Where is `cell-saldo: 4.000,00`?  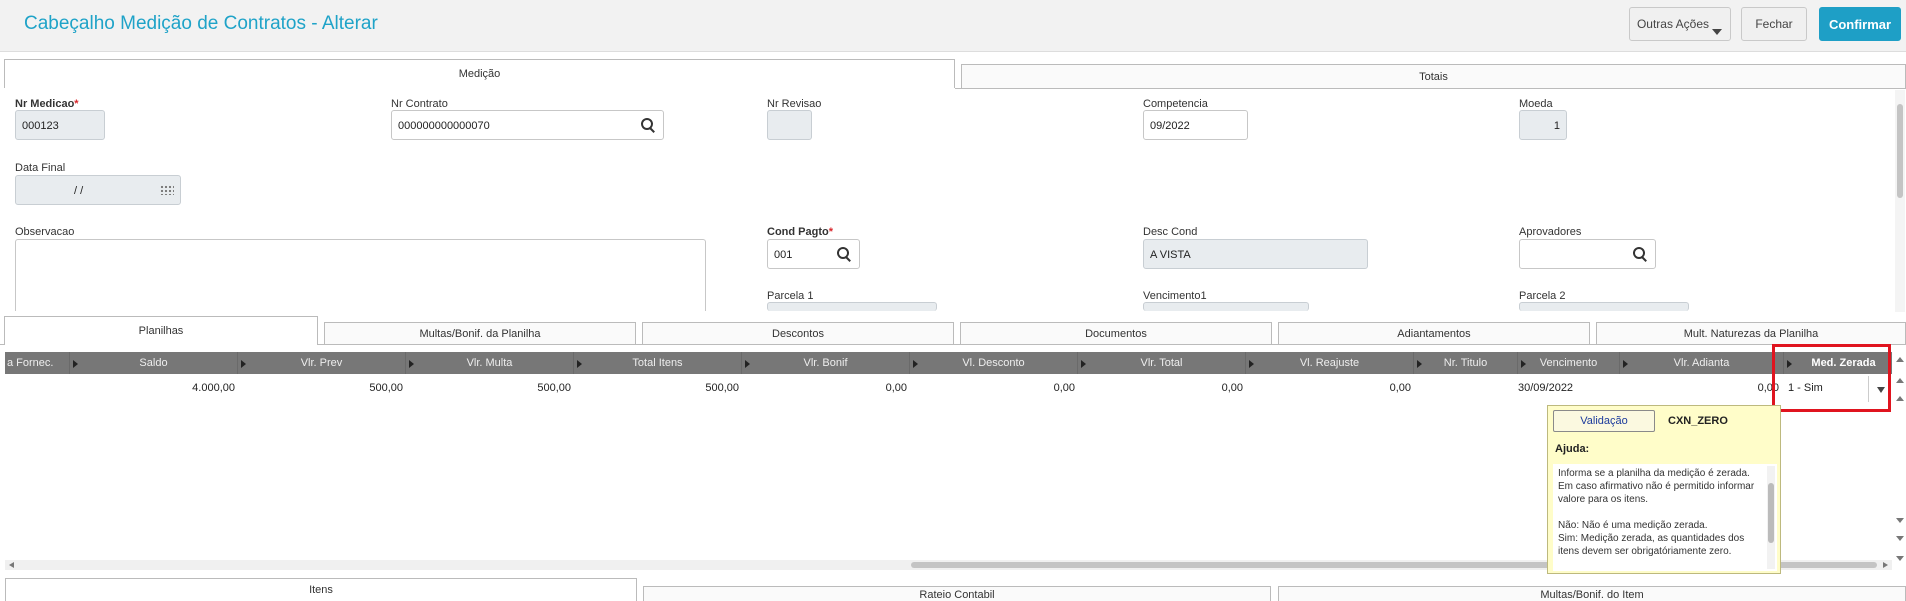
cell-saldo: 4.000,00 is located at coordinates (213, 388).